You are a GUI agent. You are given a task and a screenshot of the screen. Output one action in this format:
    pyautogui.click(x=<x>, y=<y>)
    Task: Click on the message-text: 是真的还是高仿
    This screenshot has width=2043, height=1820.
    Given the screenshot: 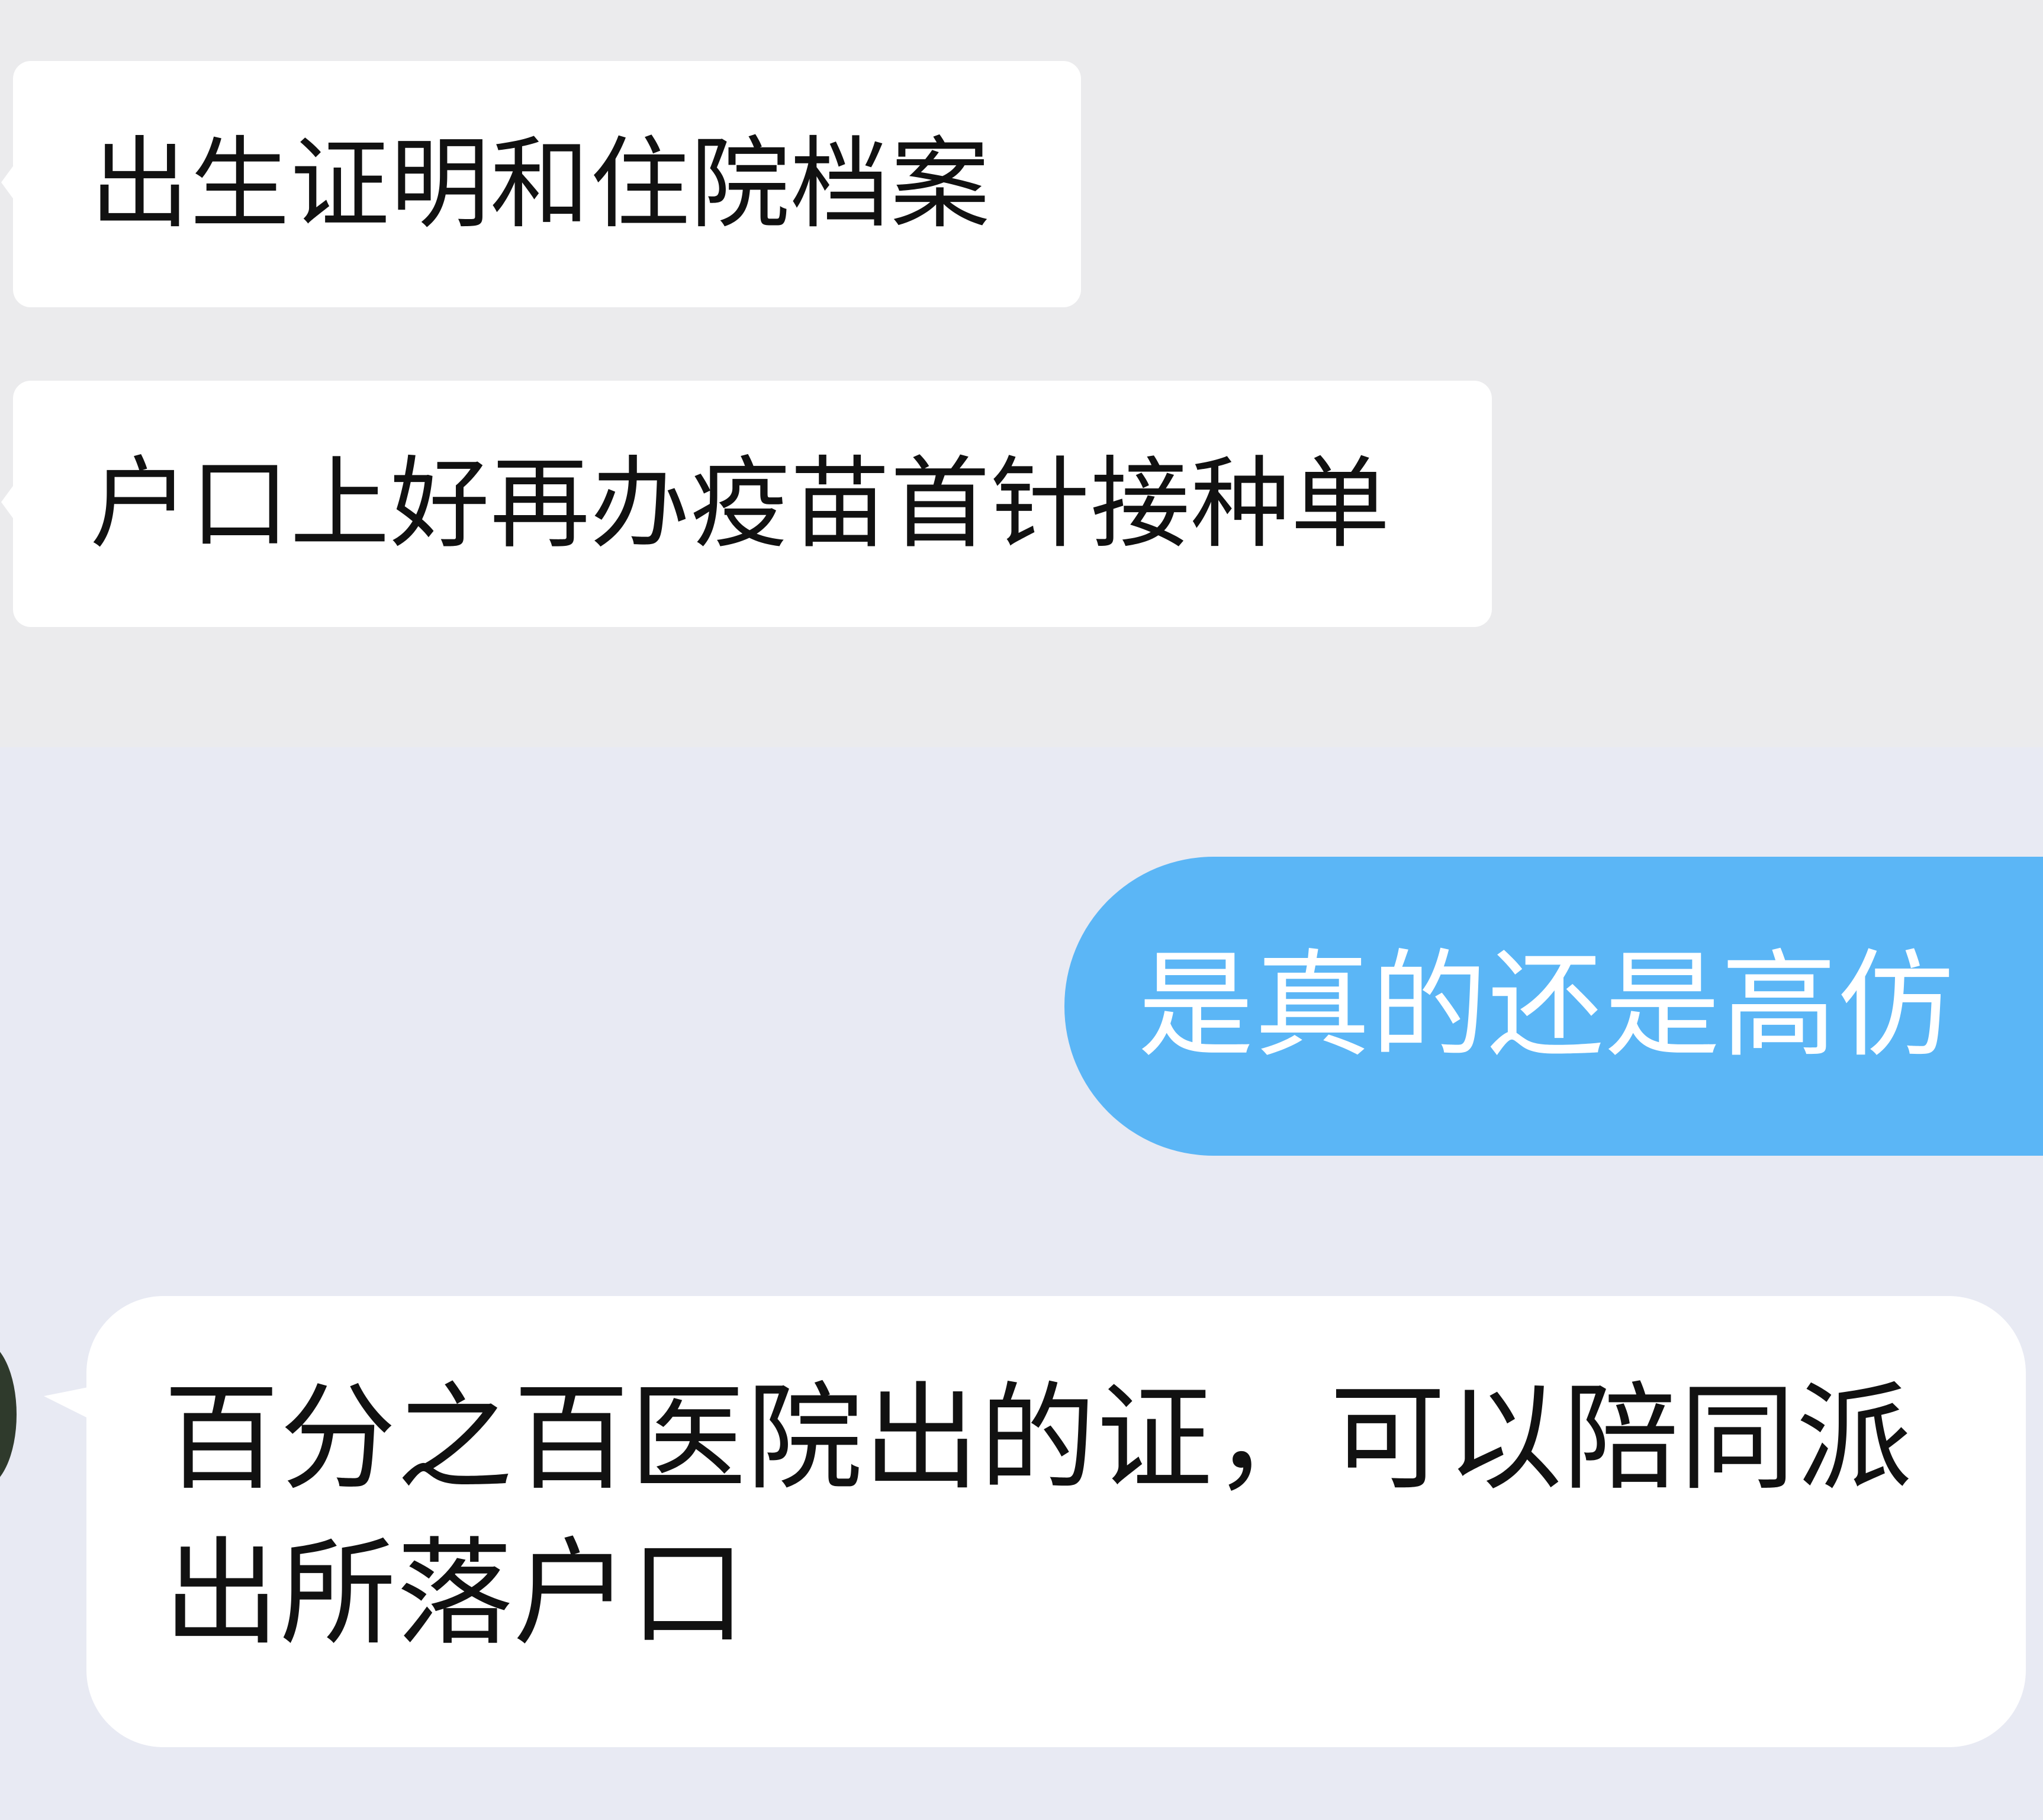 What is the action you would take?
    pyautogui.click(x=1546, y=1005)
    